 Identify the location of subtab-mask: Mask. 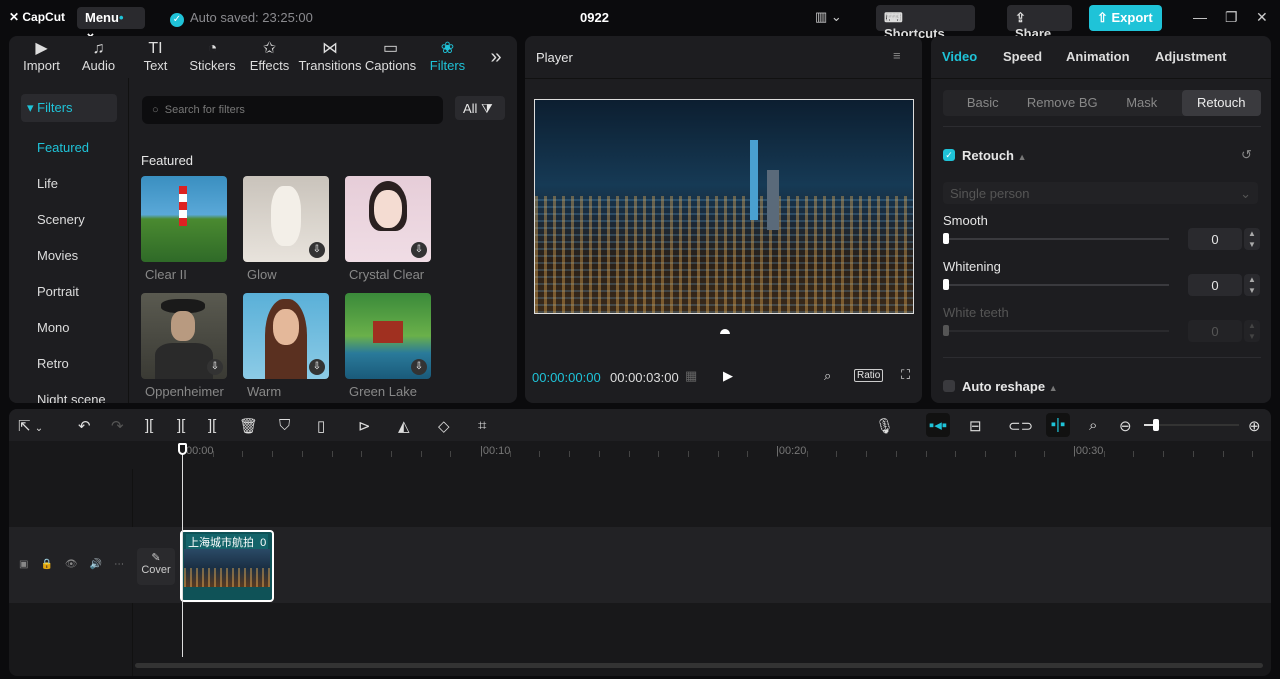
(1142, 103).